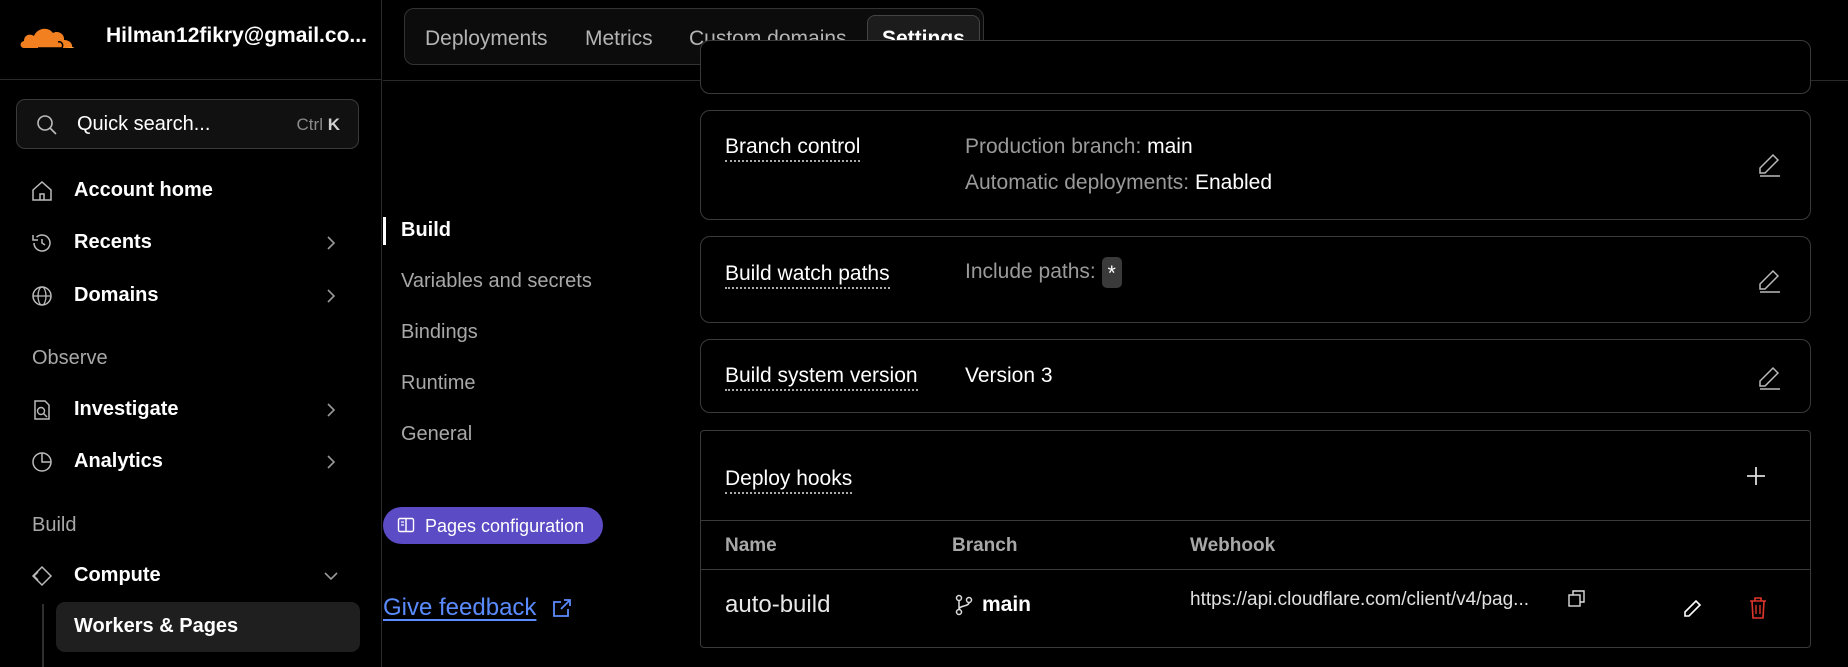 The image size is (1848, 667). What do you see at coordinates (331, 576) in the screenshot?
I see `chevron-down-icon` at bounding box center [331, 576].